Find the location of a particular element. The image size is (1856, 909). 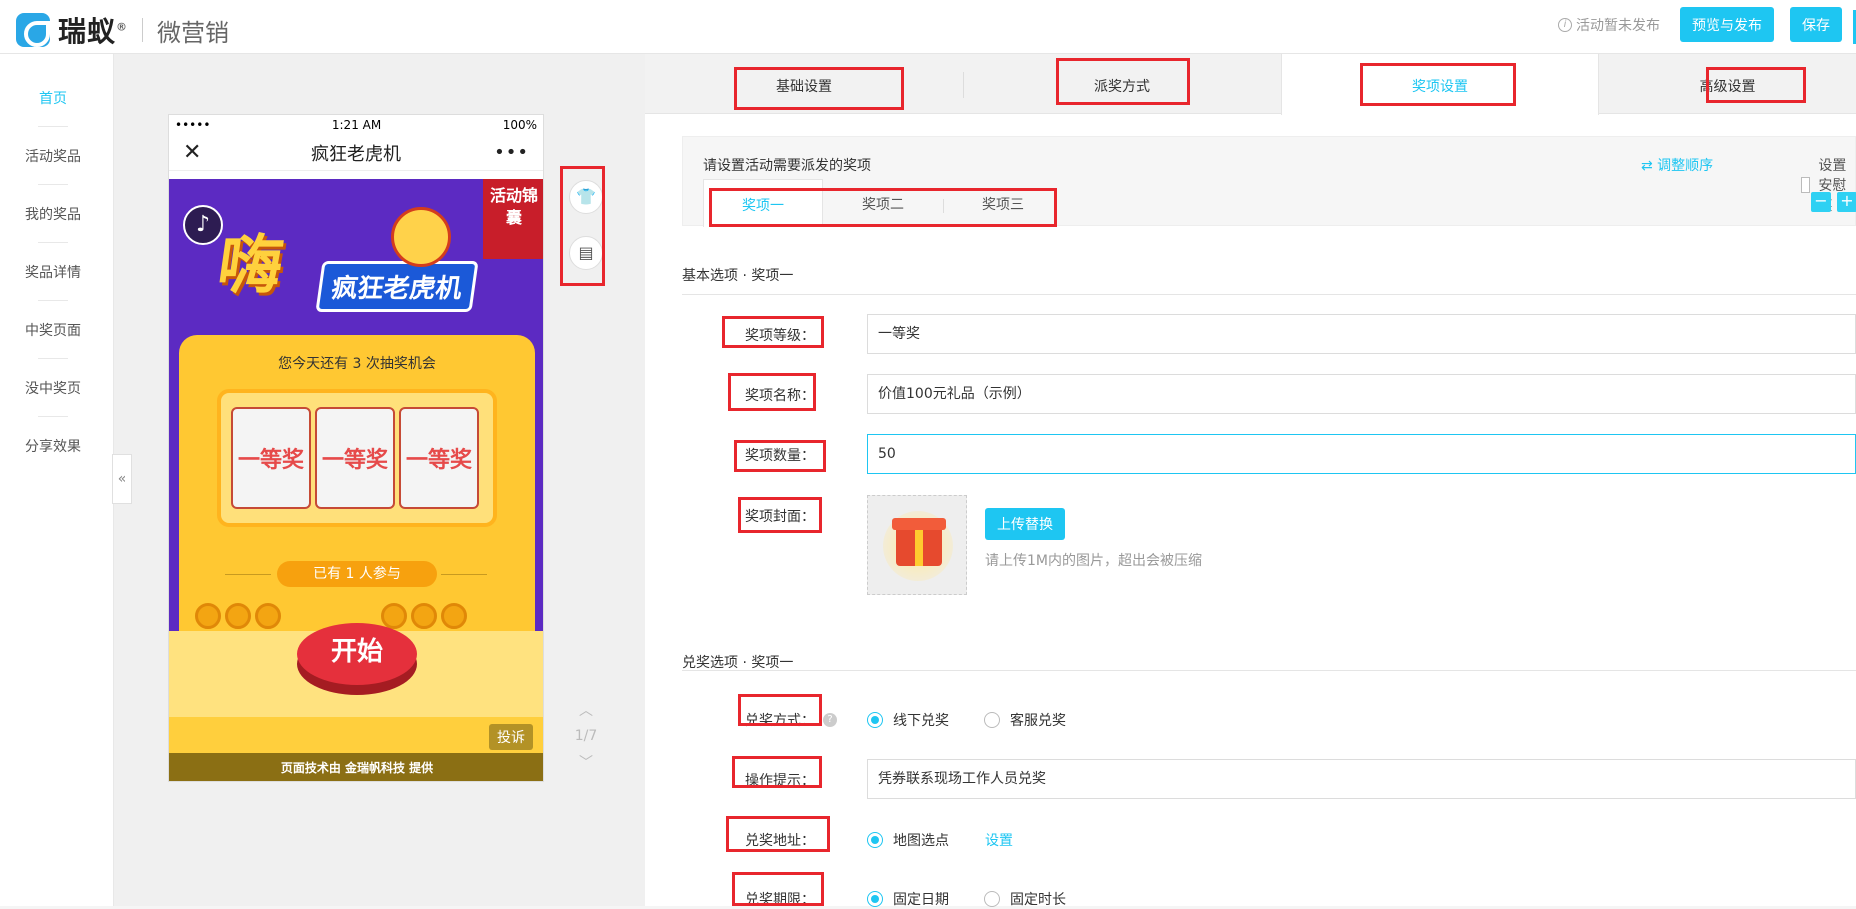

checkbox-icon is located at coordinates (1806, 185).